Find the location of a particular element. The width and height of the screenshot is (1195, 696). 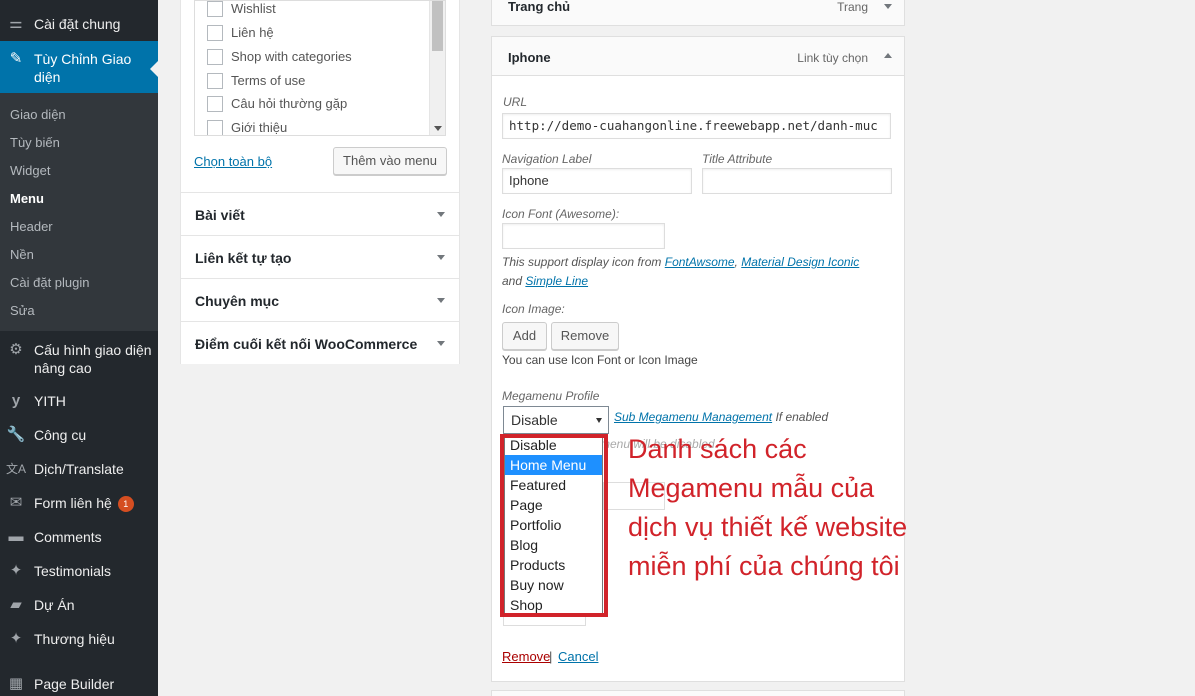

sidebar-item-customize: ✎ Tùy Chỉnh Giao diện is located at coordinates (79, 67).